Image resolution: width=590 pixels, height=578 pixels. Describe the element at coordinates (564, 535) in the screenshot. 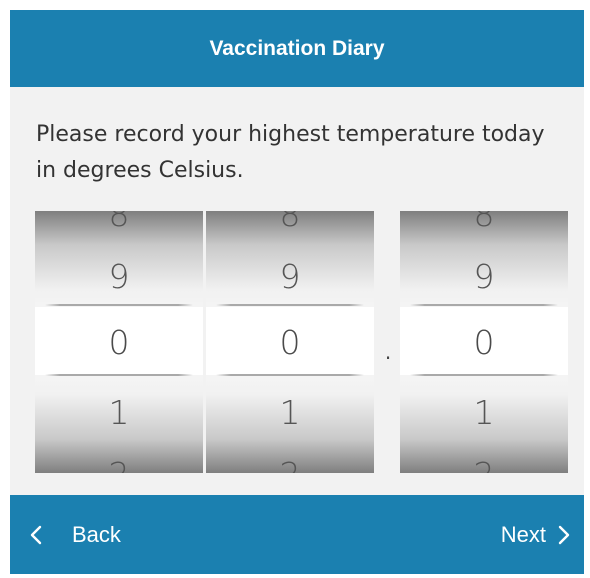

I see `chevron-right-icon` at that location.